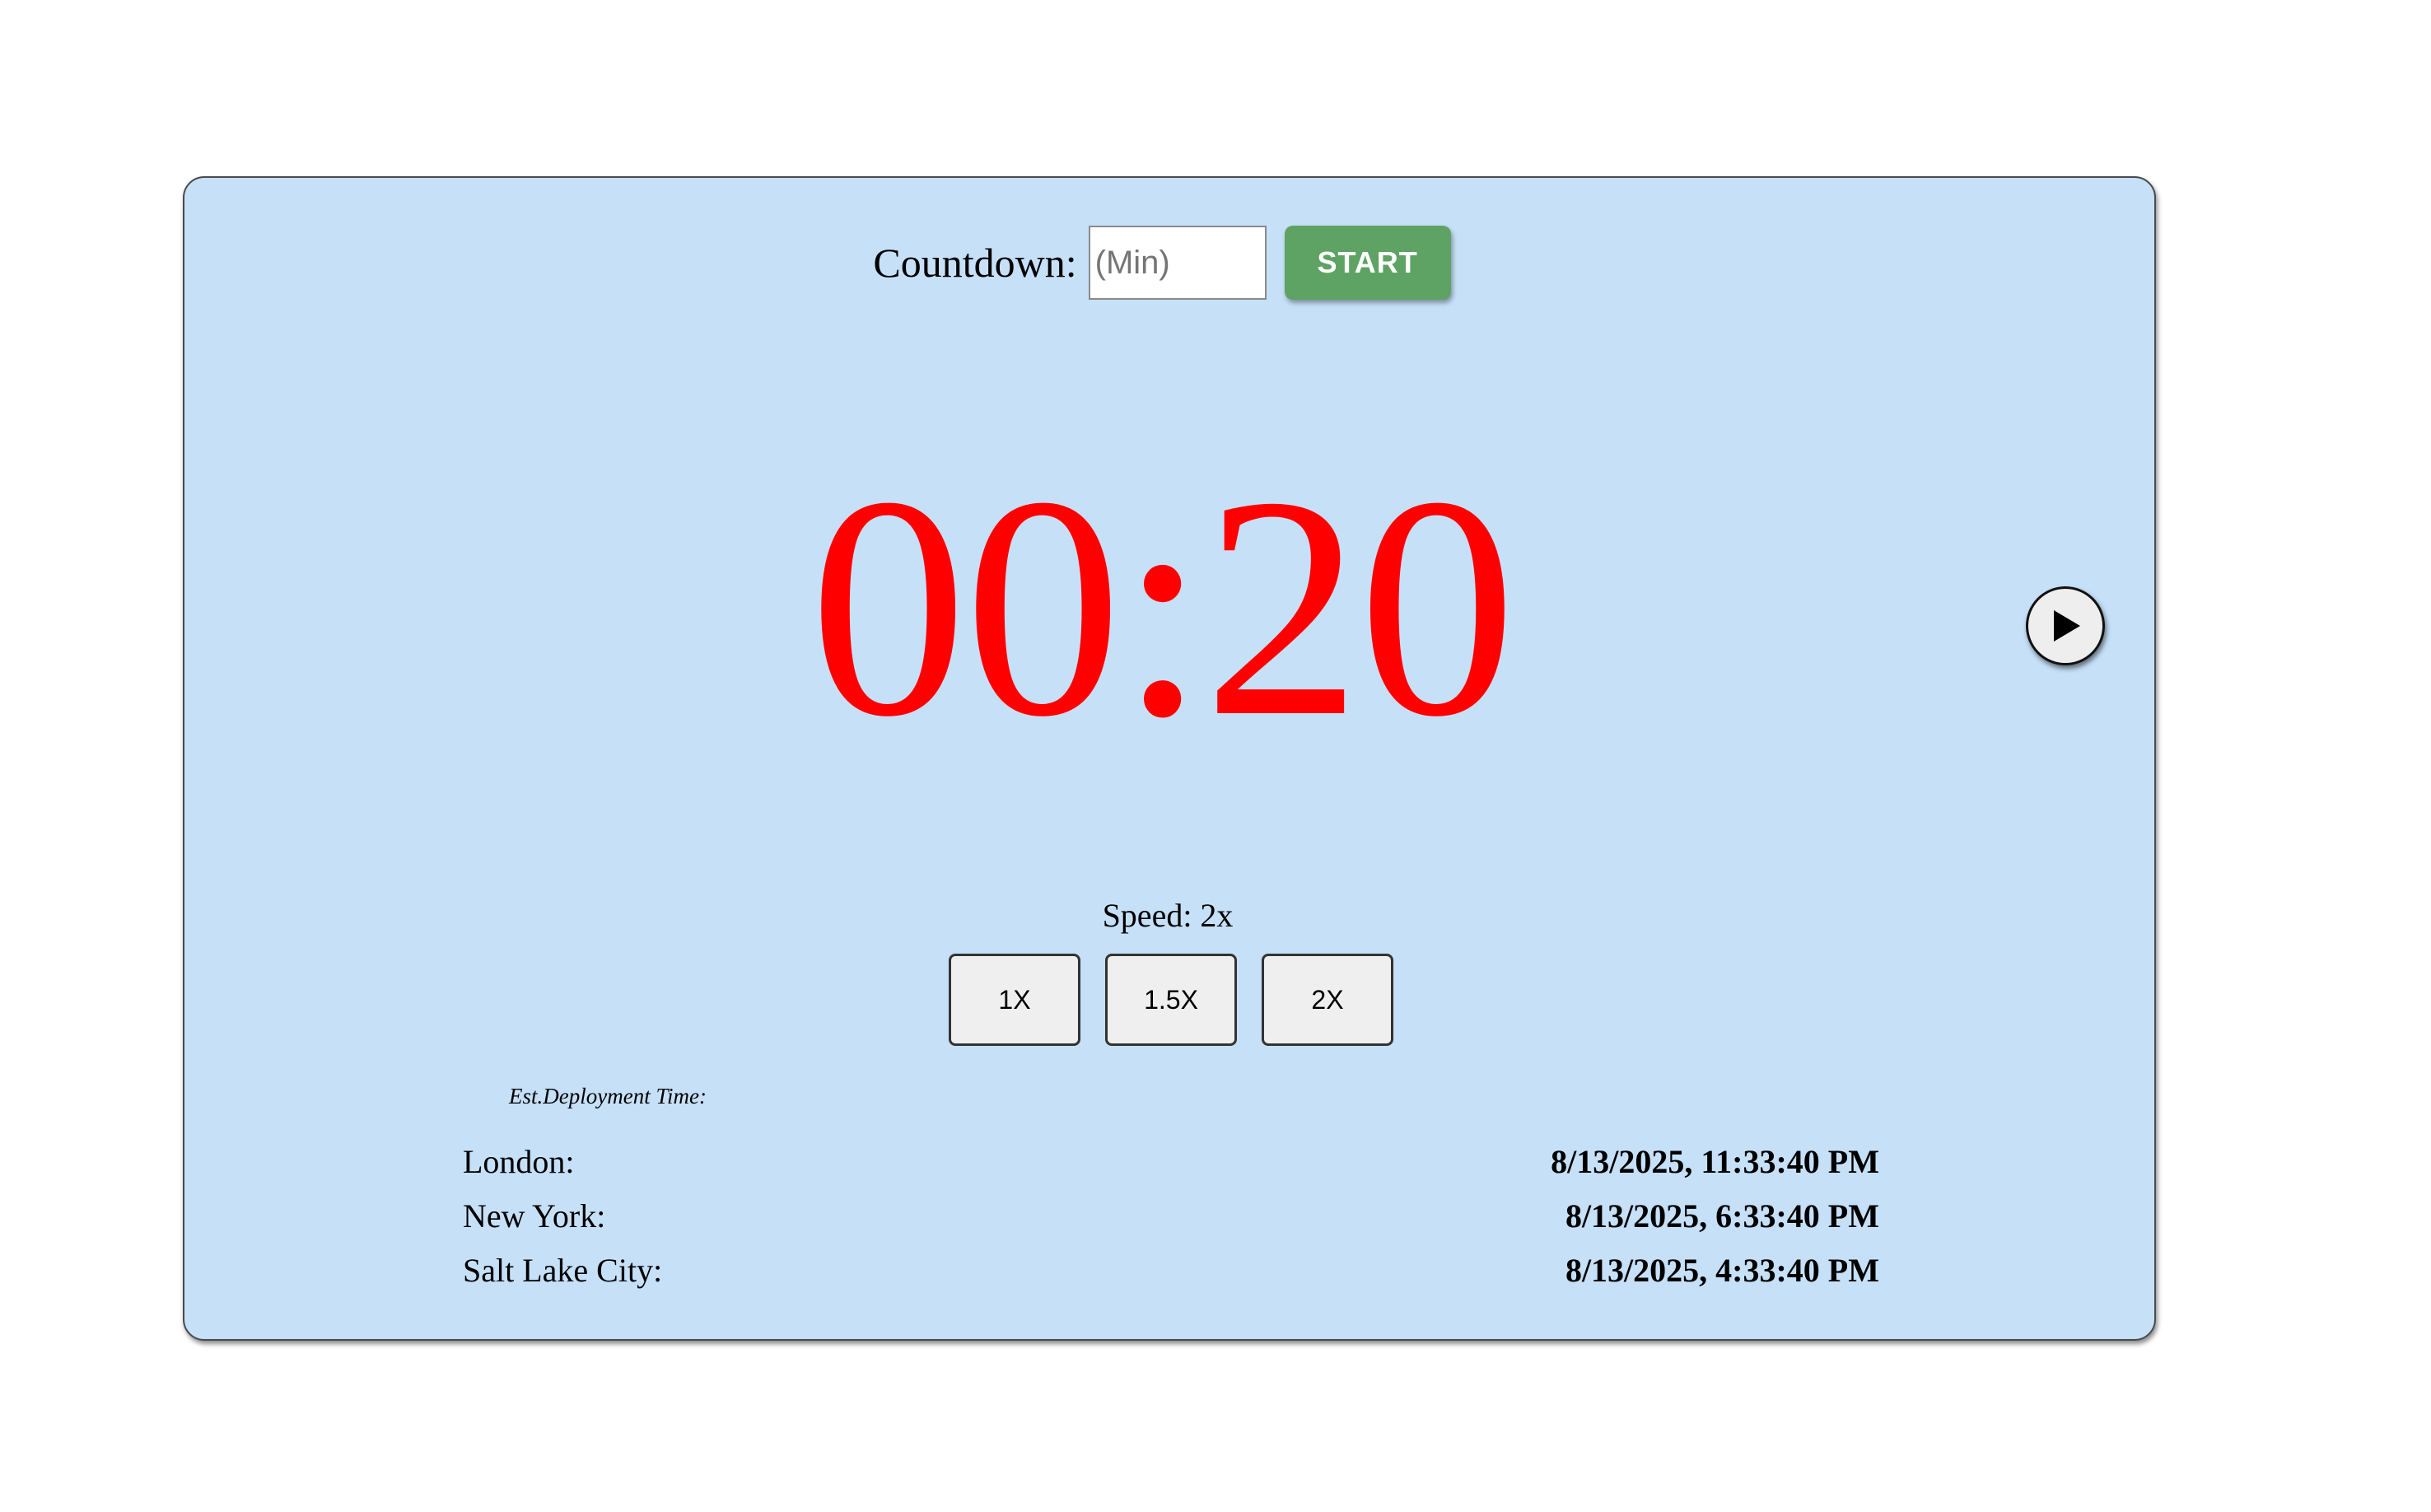  I want to click on deployment-row-london: London: 8/13/2025, 11:33:40 PM, so click(1171, 1162).